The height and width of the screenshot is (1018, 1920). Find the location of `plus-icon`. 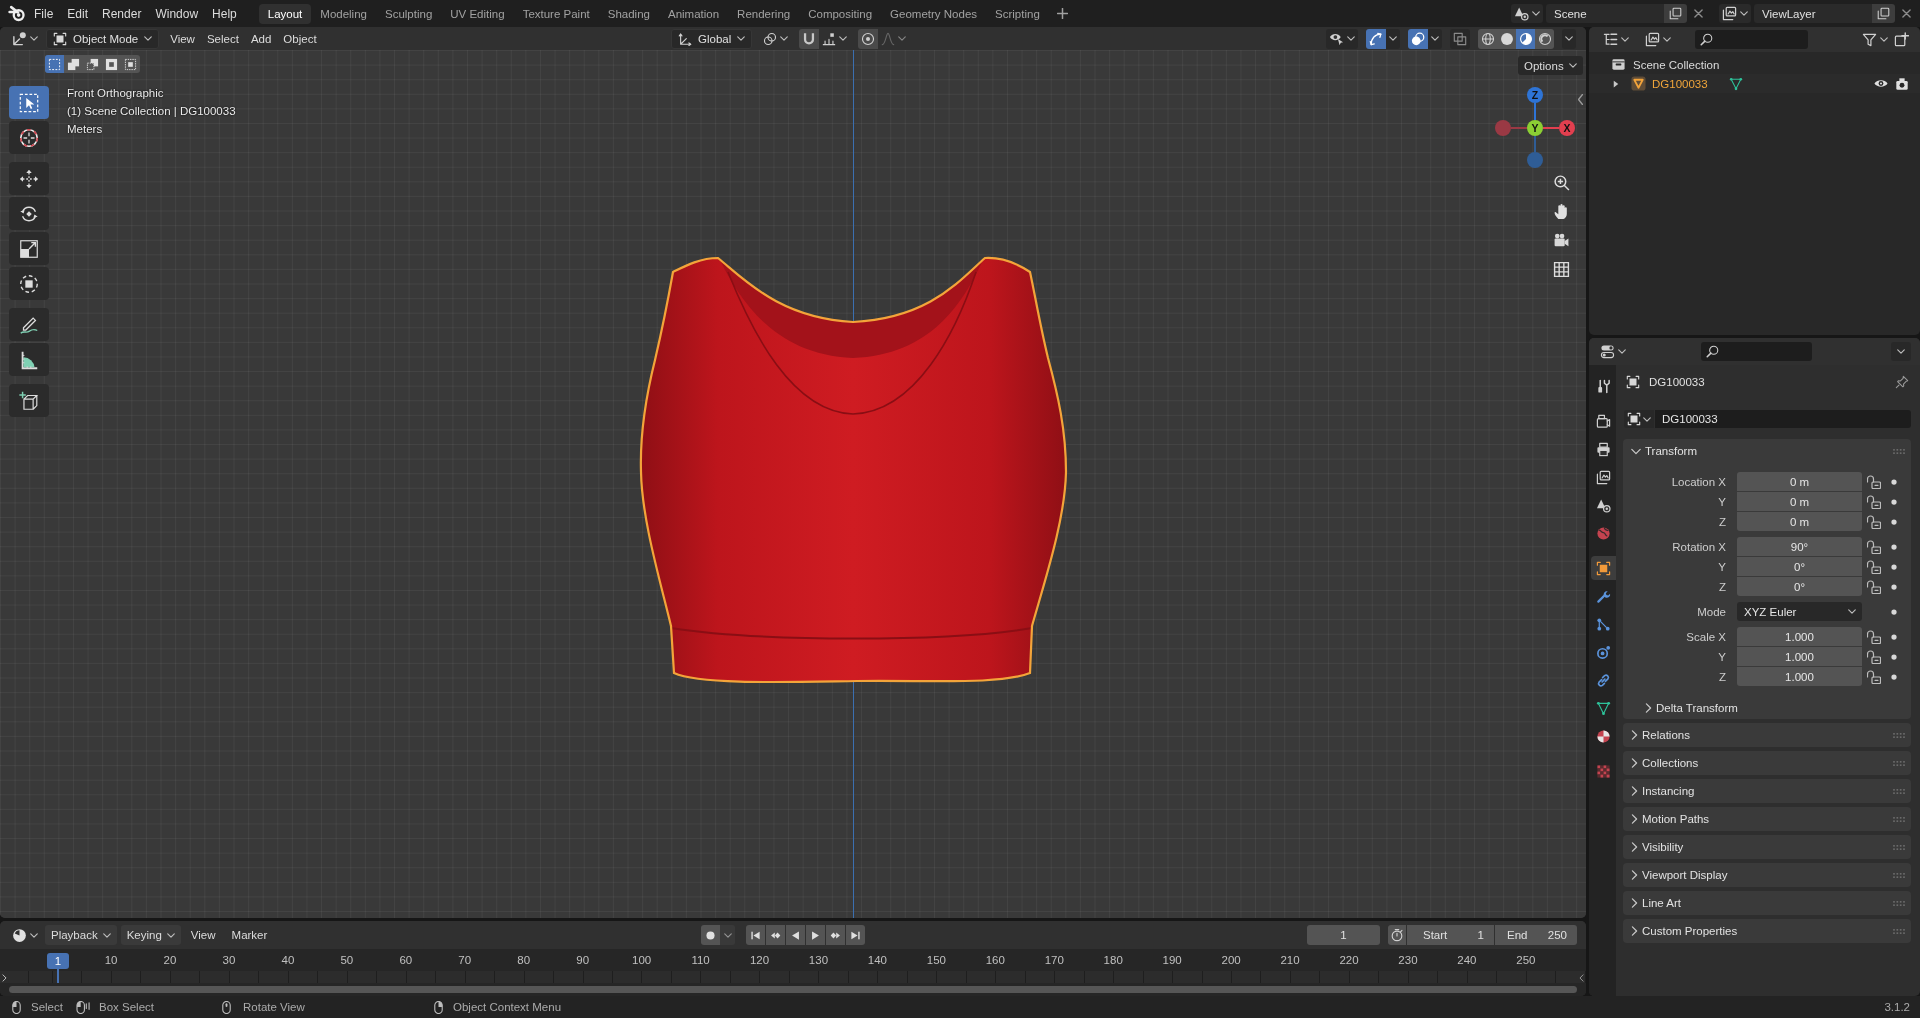

plus-icon is located at coordinates (1062, 13).